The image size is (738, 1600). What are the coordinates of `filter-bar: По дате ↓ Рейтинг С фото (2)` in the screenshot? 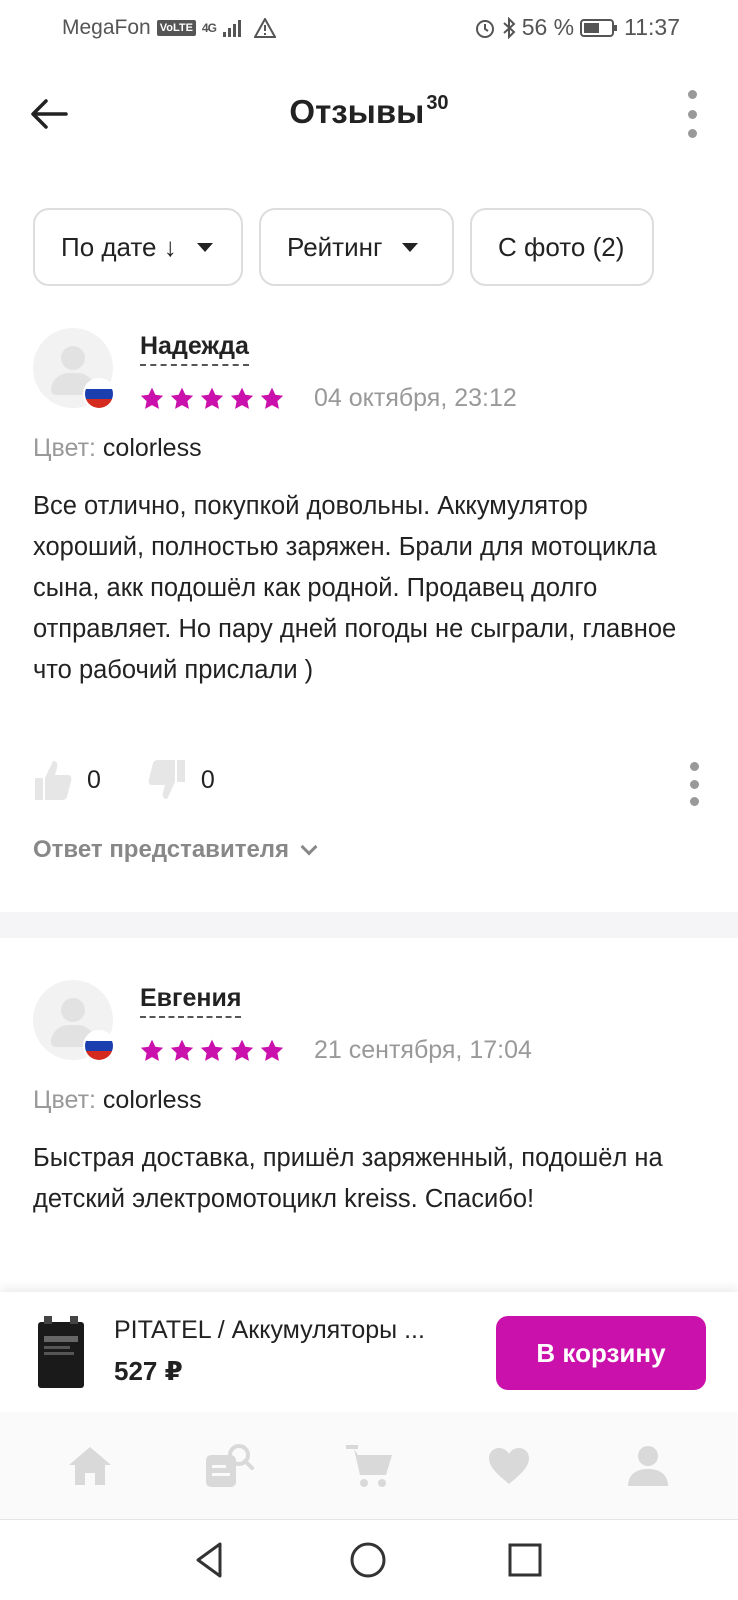 It's located at (343, 247).